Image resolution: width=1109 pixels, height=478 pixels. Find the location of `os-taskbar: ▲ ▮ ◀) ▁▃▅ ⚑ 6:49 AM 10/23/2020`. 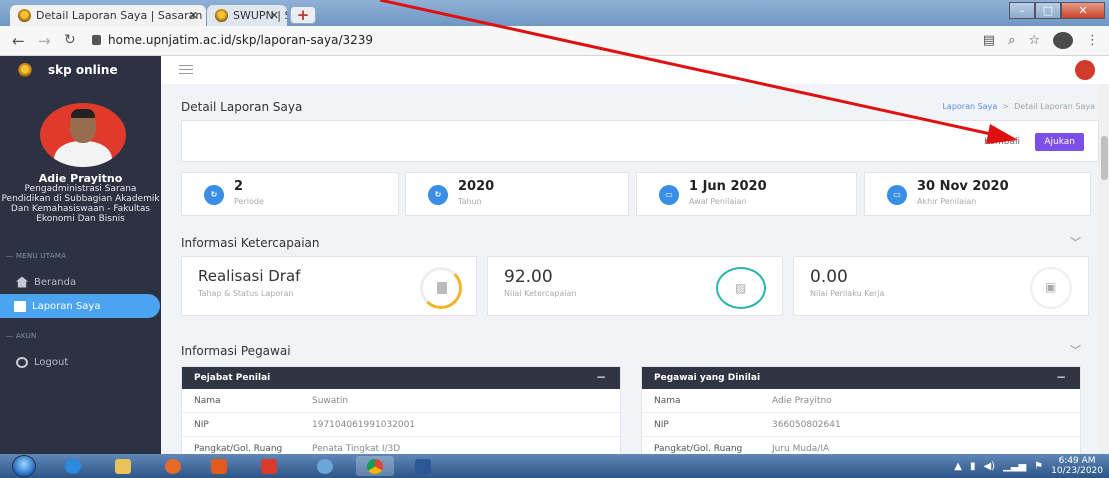

os-taskbar: ▲ ▮ ◀) ▁▃▅ ⚑ 6:49 AM 10/23/2020 is located at coordinates (554, 466).